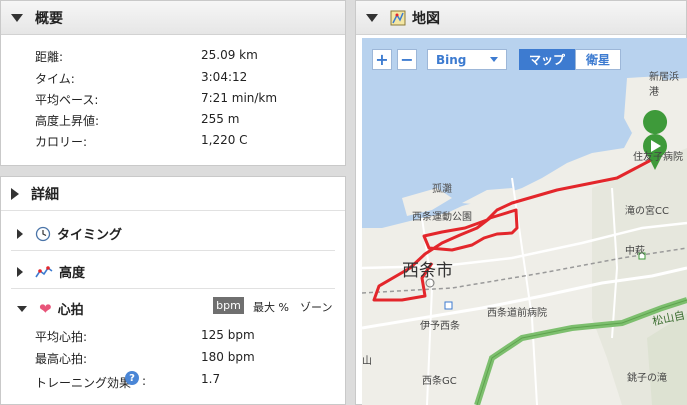  Describe the element at coordinates (45, 308) in the screenshot. I see `heart-icon: ❤` at that location.